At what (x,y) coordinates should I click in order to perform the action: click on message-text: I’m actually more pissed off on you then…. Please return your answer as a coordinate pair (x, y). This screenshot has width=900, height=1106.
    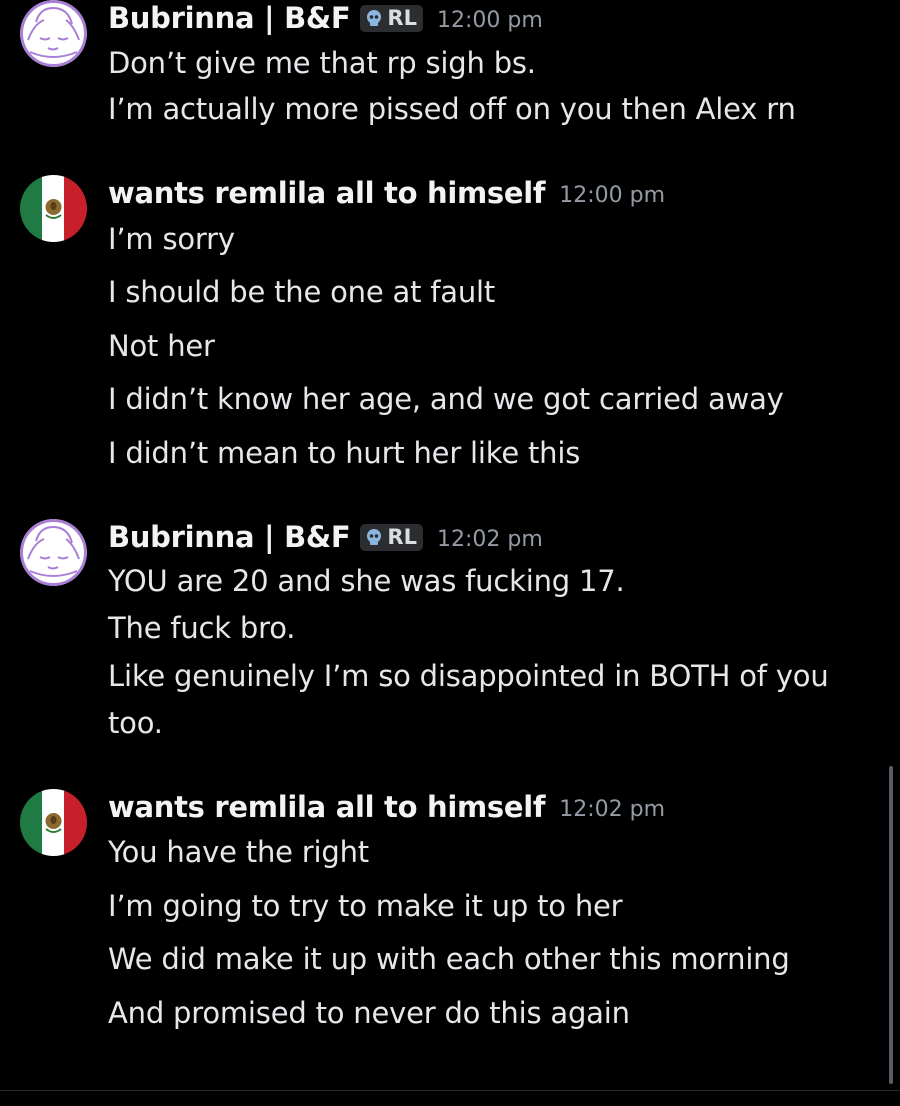
    Looking at the image, I should click on (452, 109).